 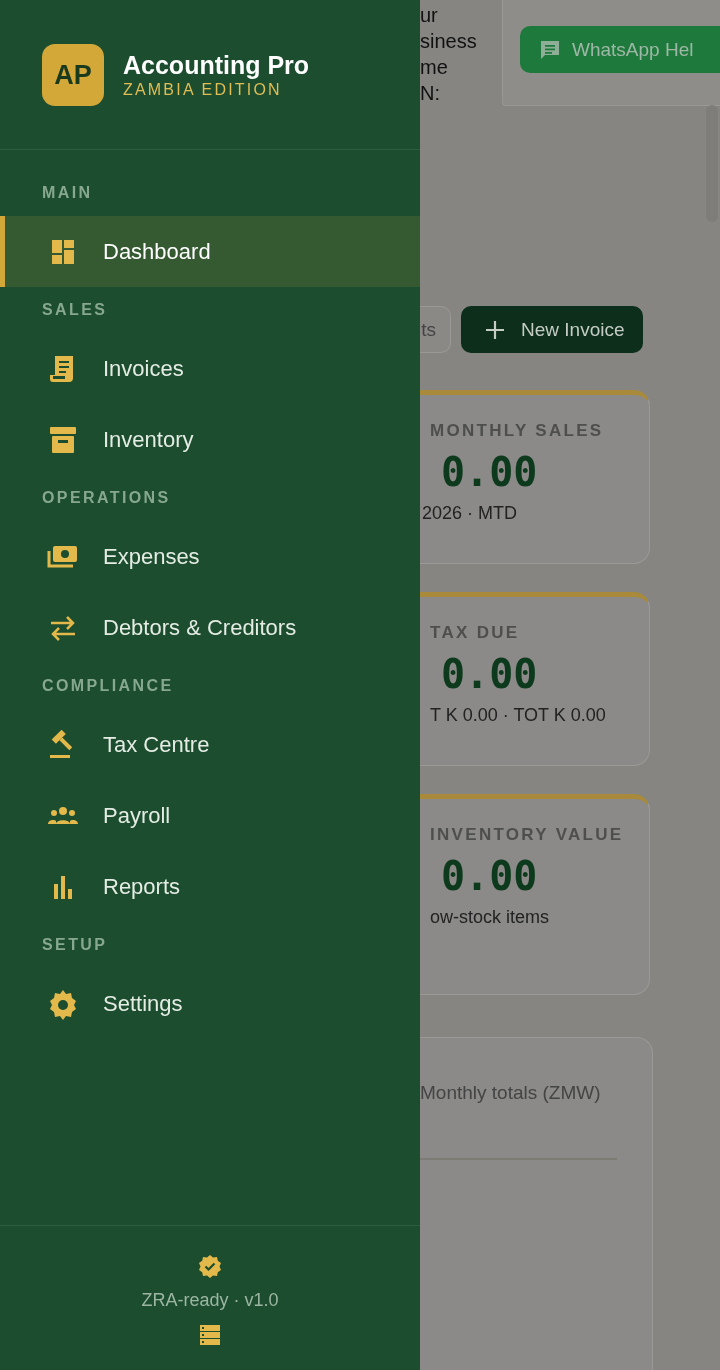 I want to click on header-text: N:, so click(x=430, y=93).